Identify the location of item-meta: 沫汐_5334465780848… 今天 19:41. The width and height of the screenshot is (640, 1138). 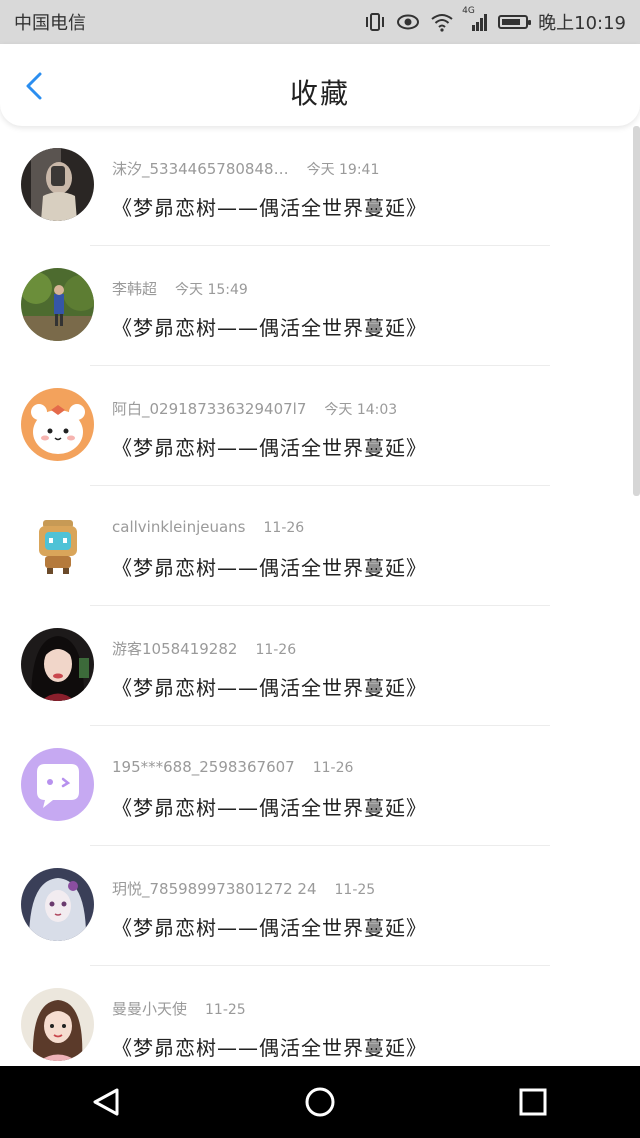
(245, 168).